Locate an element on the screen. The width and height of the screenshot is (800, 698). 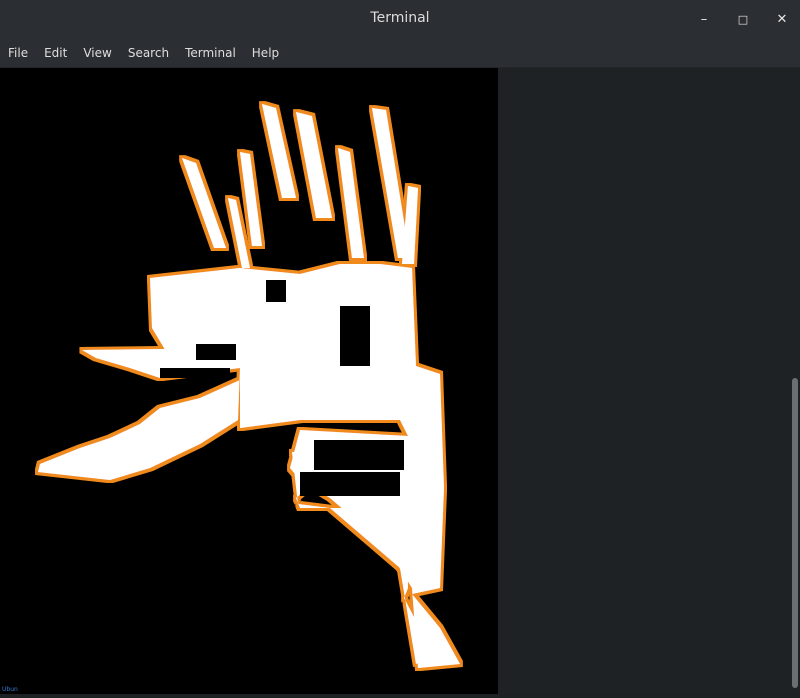
menu-bar: File Edit View Search Terminal Help is located at coordinates (400, 53).